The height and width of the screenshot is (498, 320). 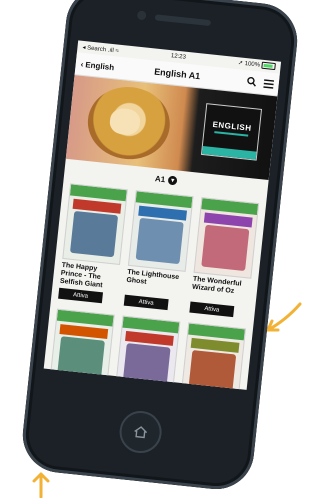 I want to click on home-icon, so click(x=141, y=432).